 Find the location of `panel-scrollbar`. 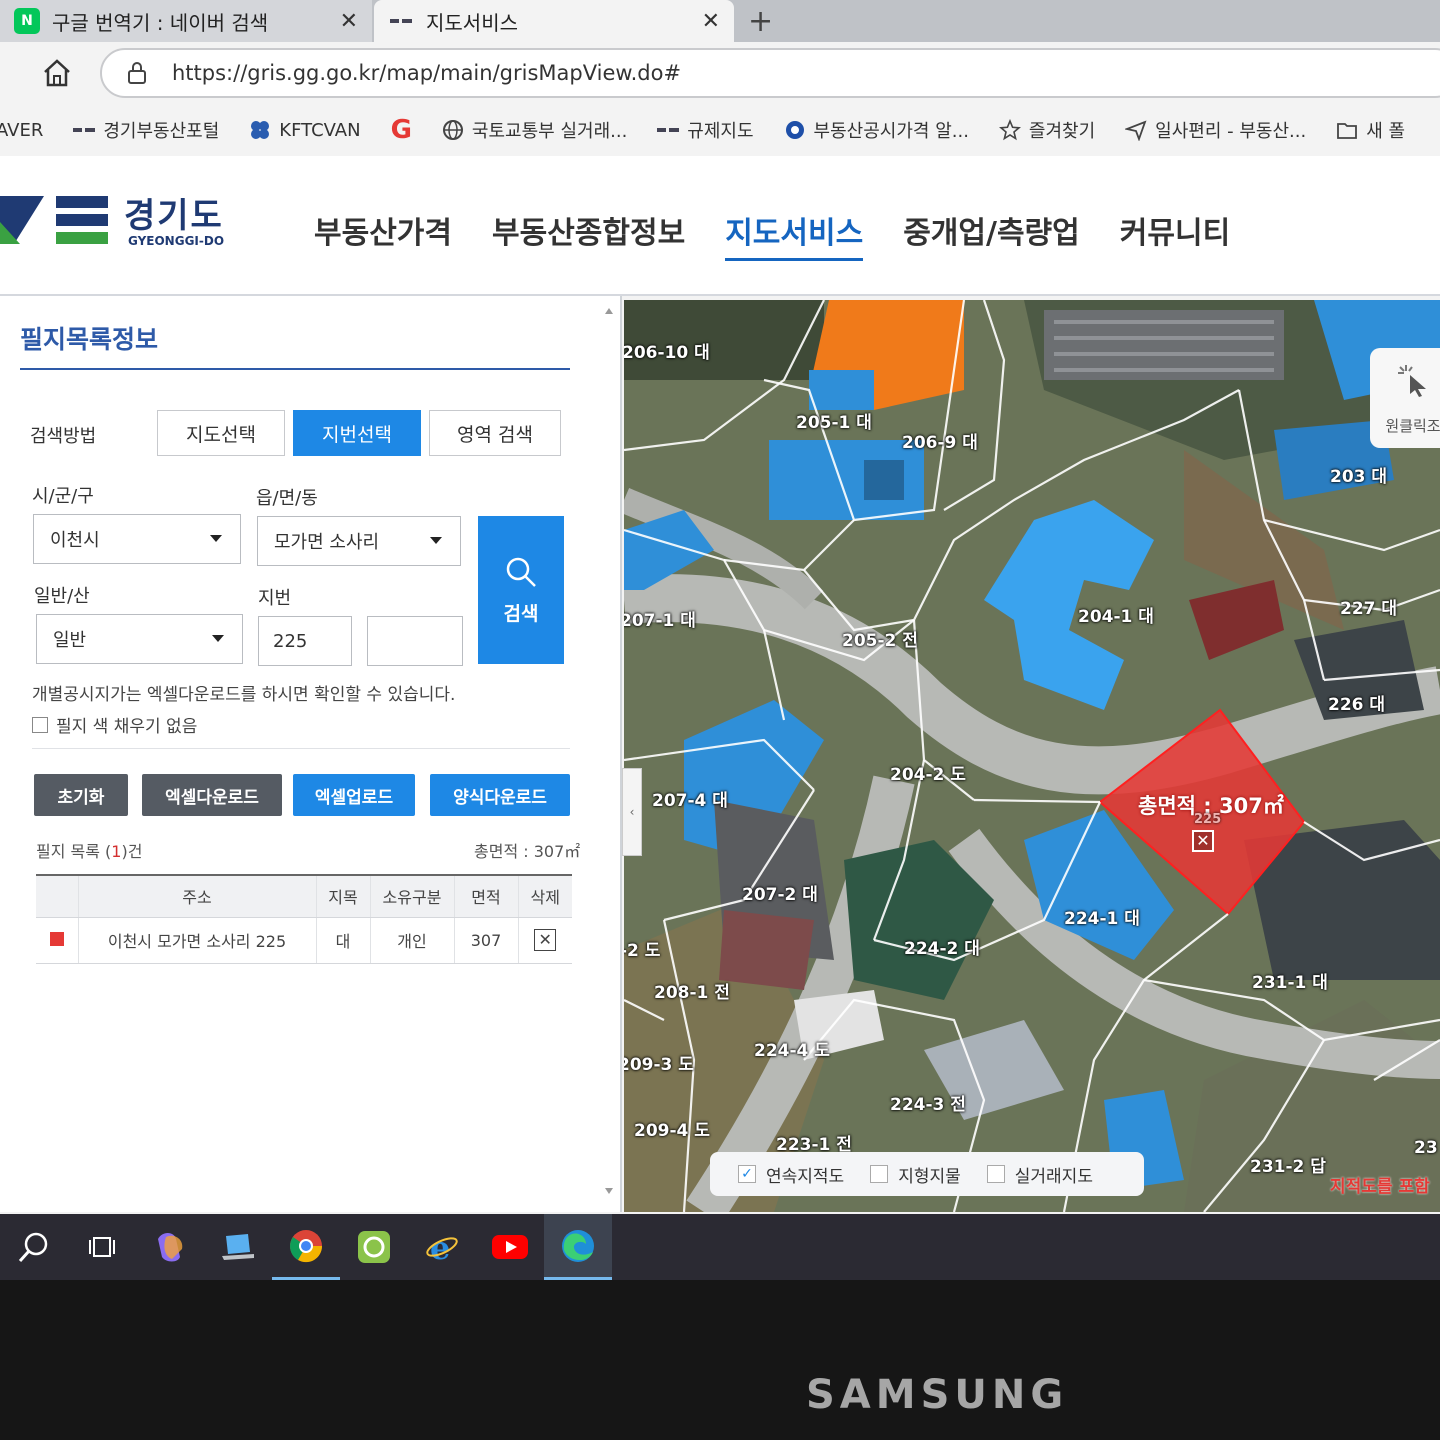

panel-scrollbar is located at coordinates (609, 751).